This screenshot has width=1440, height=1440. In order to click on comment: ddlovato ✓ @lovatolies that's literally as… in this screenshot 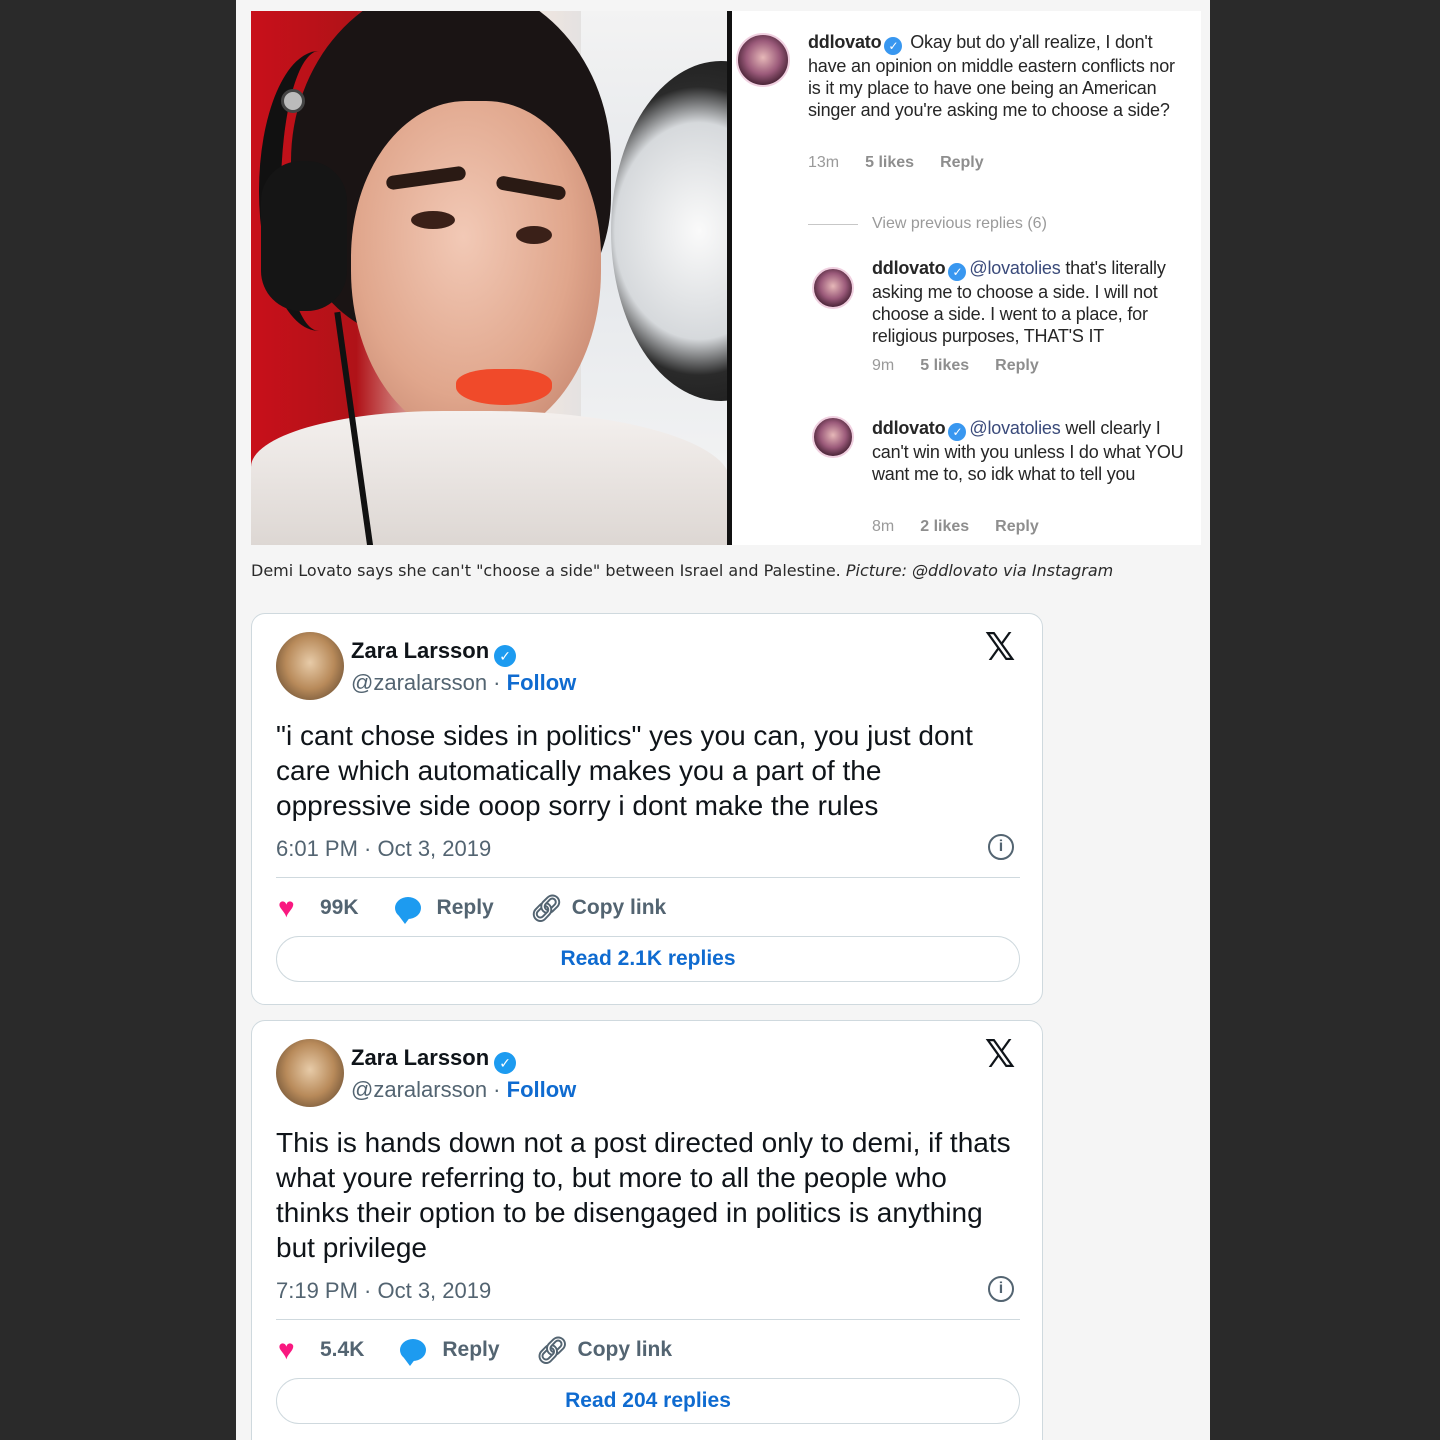, I will do `click(1030, 302)`.